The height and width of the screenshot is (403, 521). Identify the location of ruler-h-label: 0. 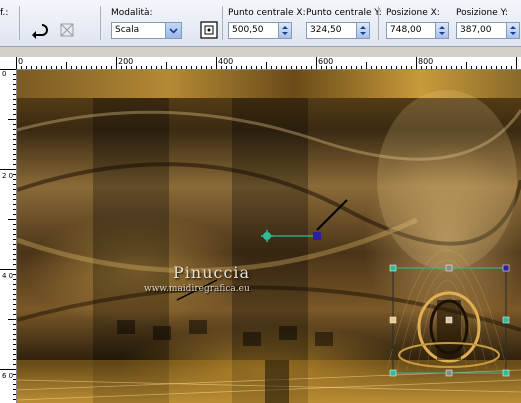
(21, 61).